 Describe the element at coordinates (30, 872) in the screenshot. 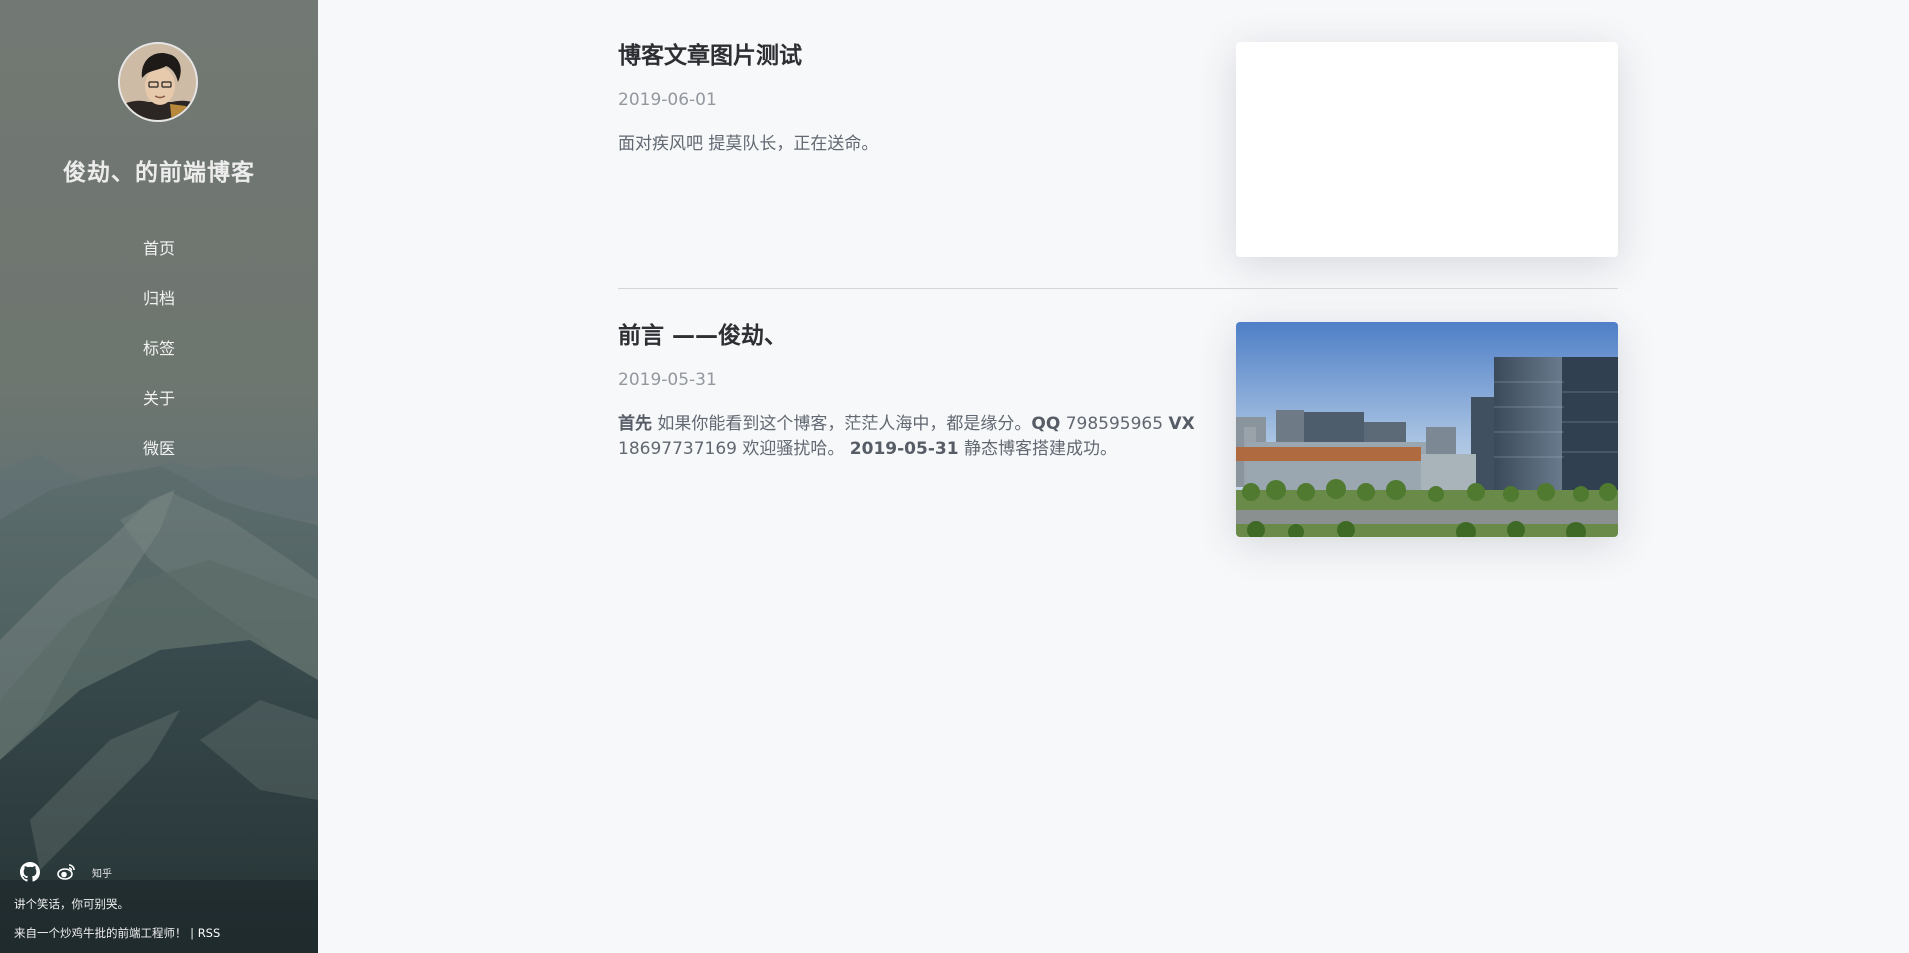

I see `github-icon` at that location.